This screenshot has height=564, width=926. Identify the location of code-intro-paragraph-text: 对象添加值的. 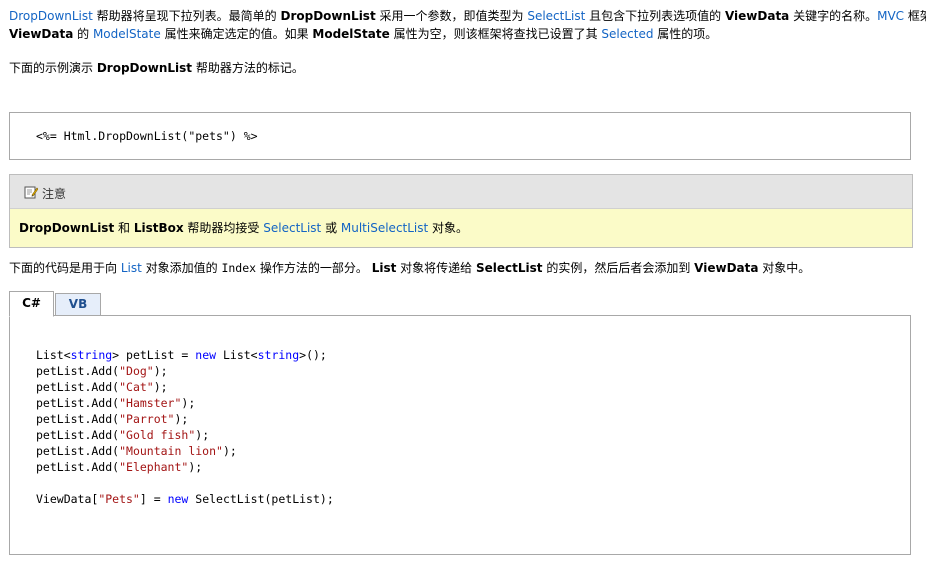
(181, 268).